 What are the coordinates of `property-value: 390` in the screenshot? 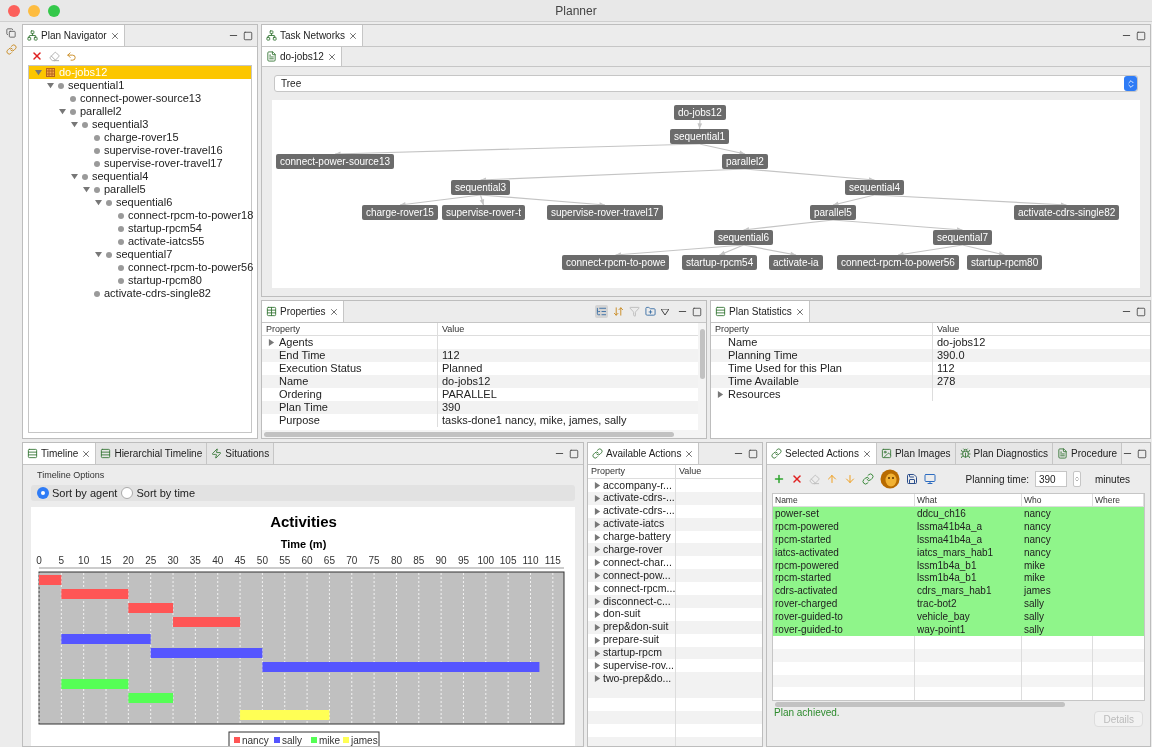 It's located at (451, 408).